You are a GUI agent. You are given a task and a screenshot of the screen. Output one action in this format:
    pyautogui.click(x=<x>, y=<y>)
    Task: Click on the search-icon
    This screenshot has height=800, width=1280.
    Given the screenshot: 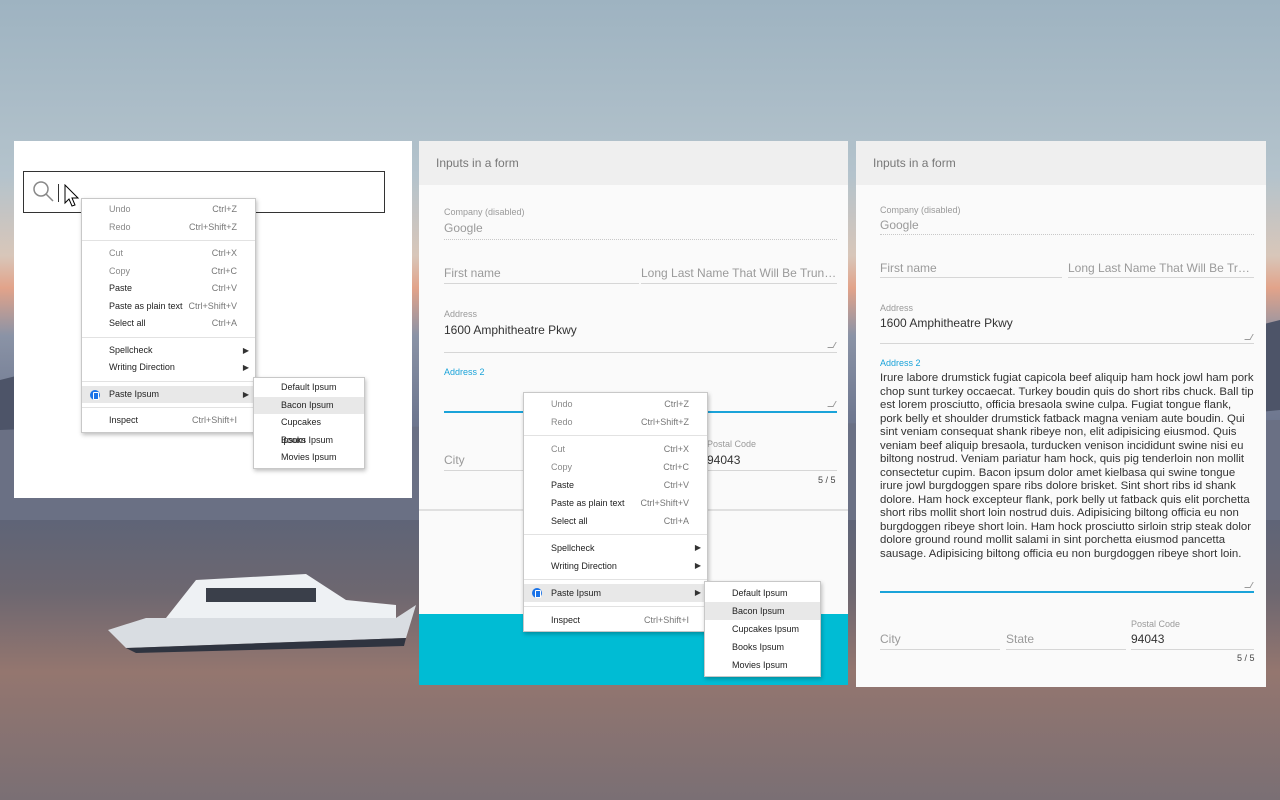 What is the action you would take?
    pyautogui.click(x=43, y=191)
    